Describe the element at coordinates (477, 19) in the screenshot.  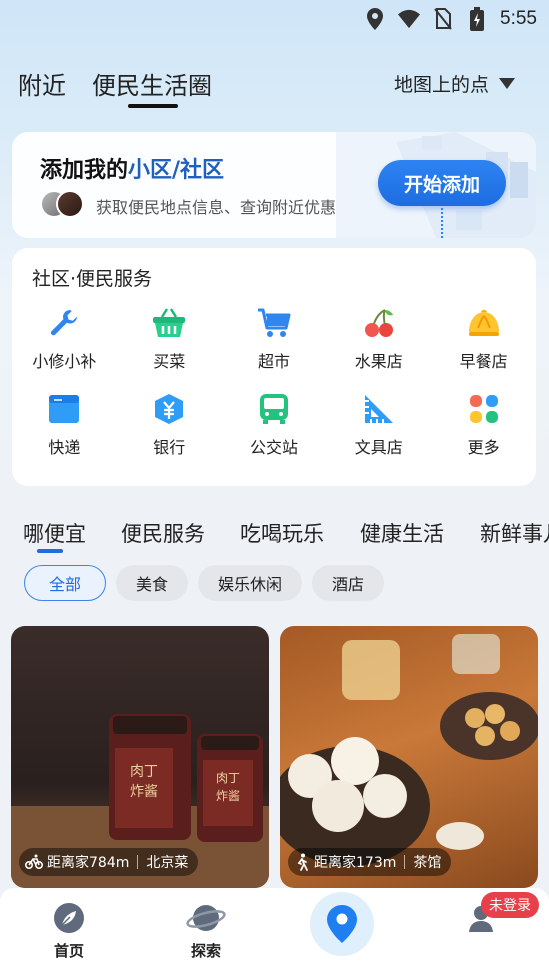
I see `battery-charging-icon` at that location.